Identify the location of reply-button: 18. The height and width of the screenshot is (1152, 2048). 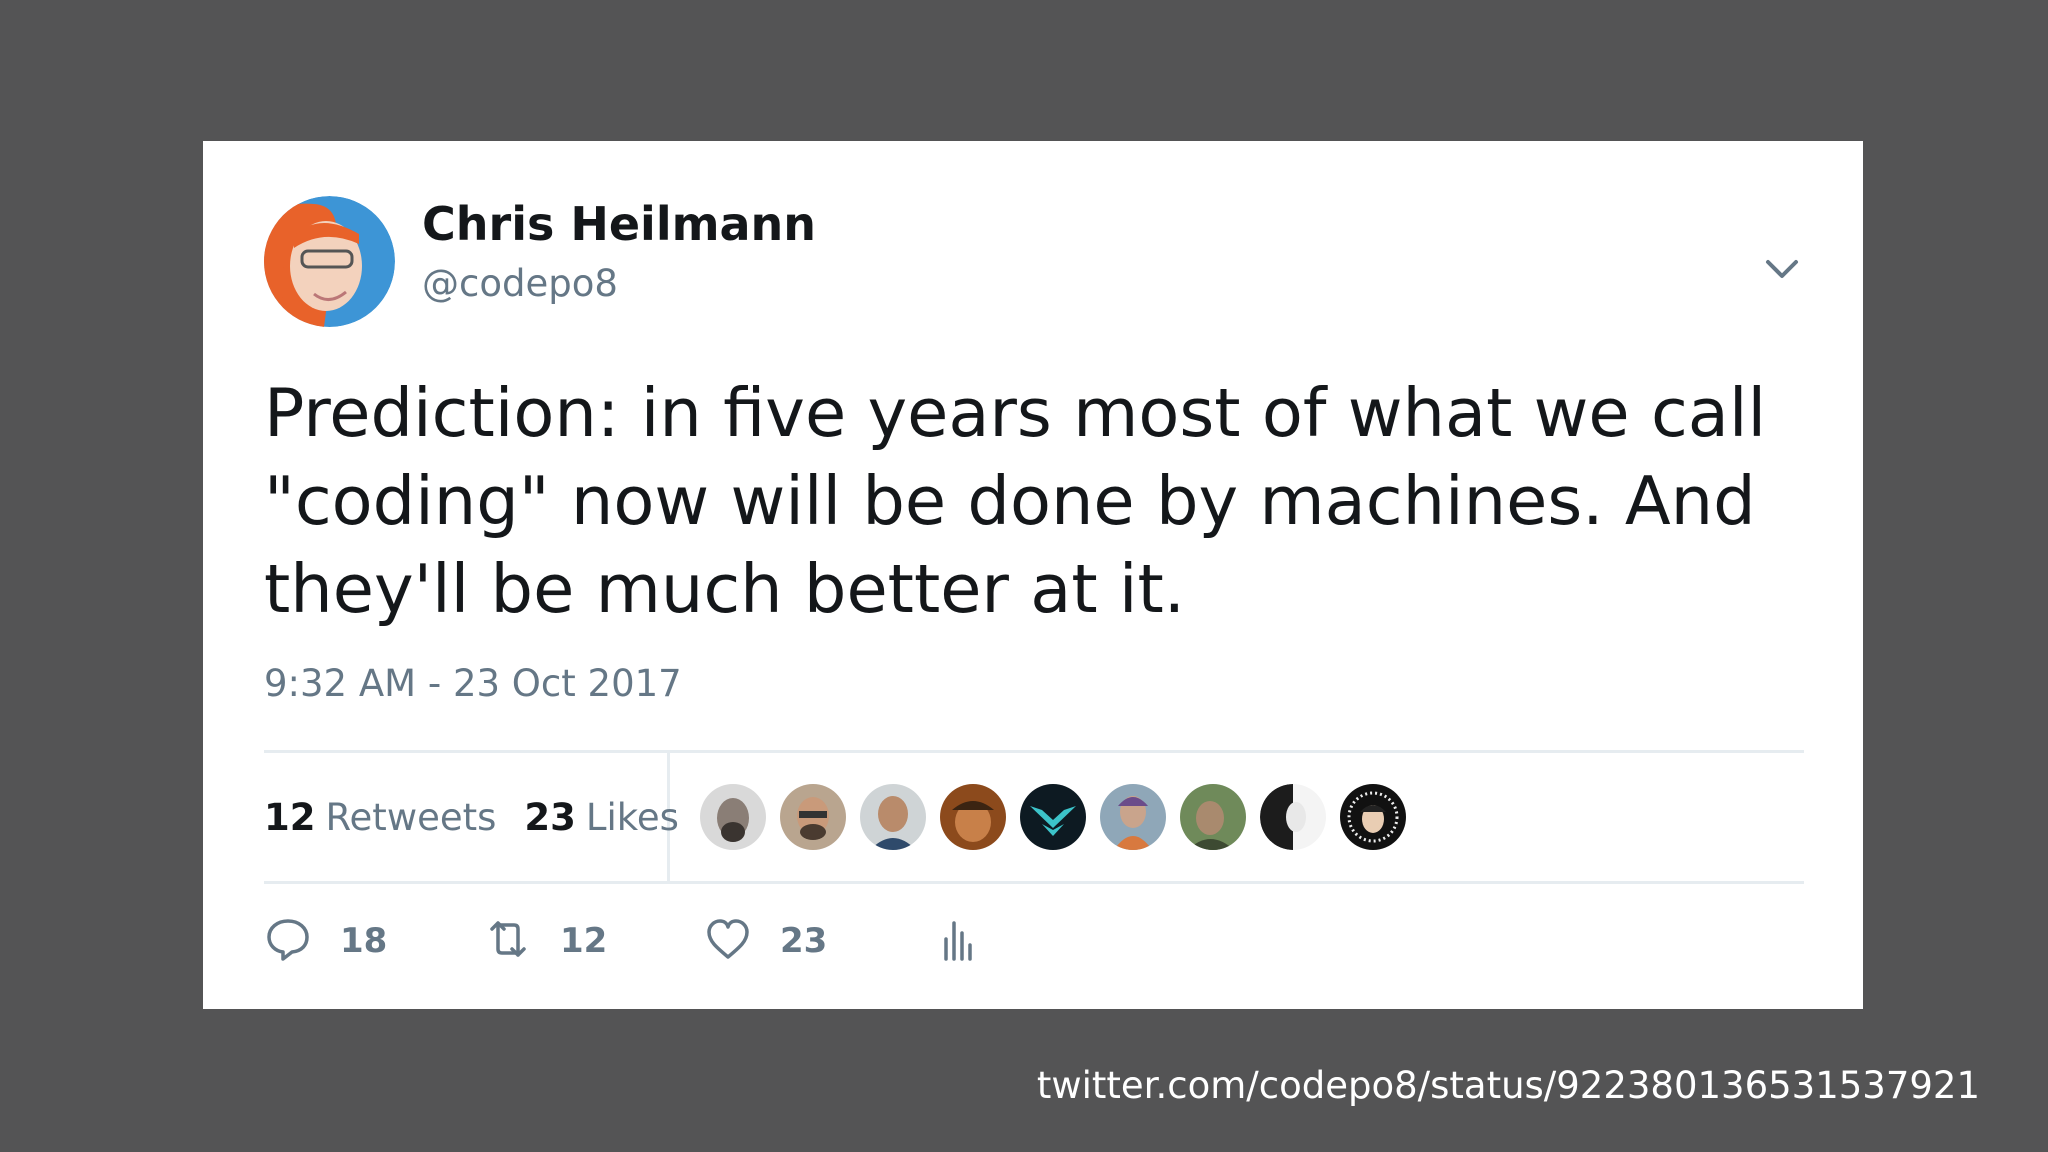
(325, 941).